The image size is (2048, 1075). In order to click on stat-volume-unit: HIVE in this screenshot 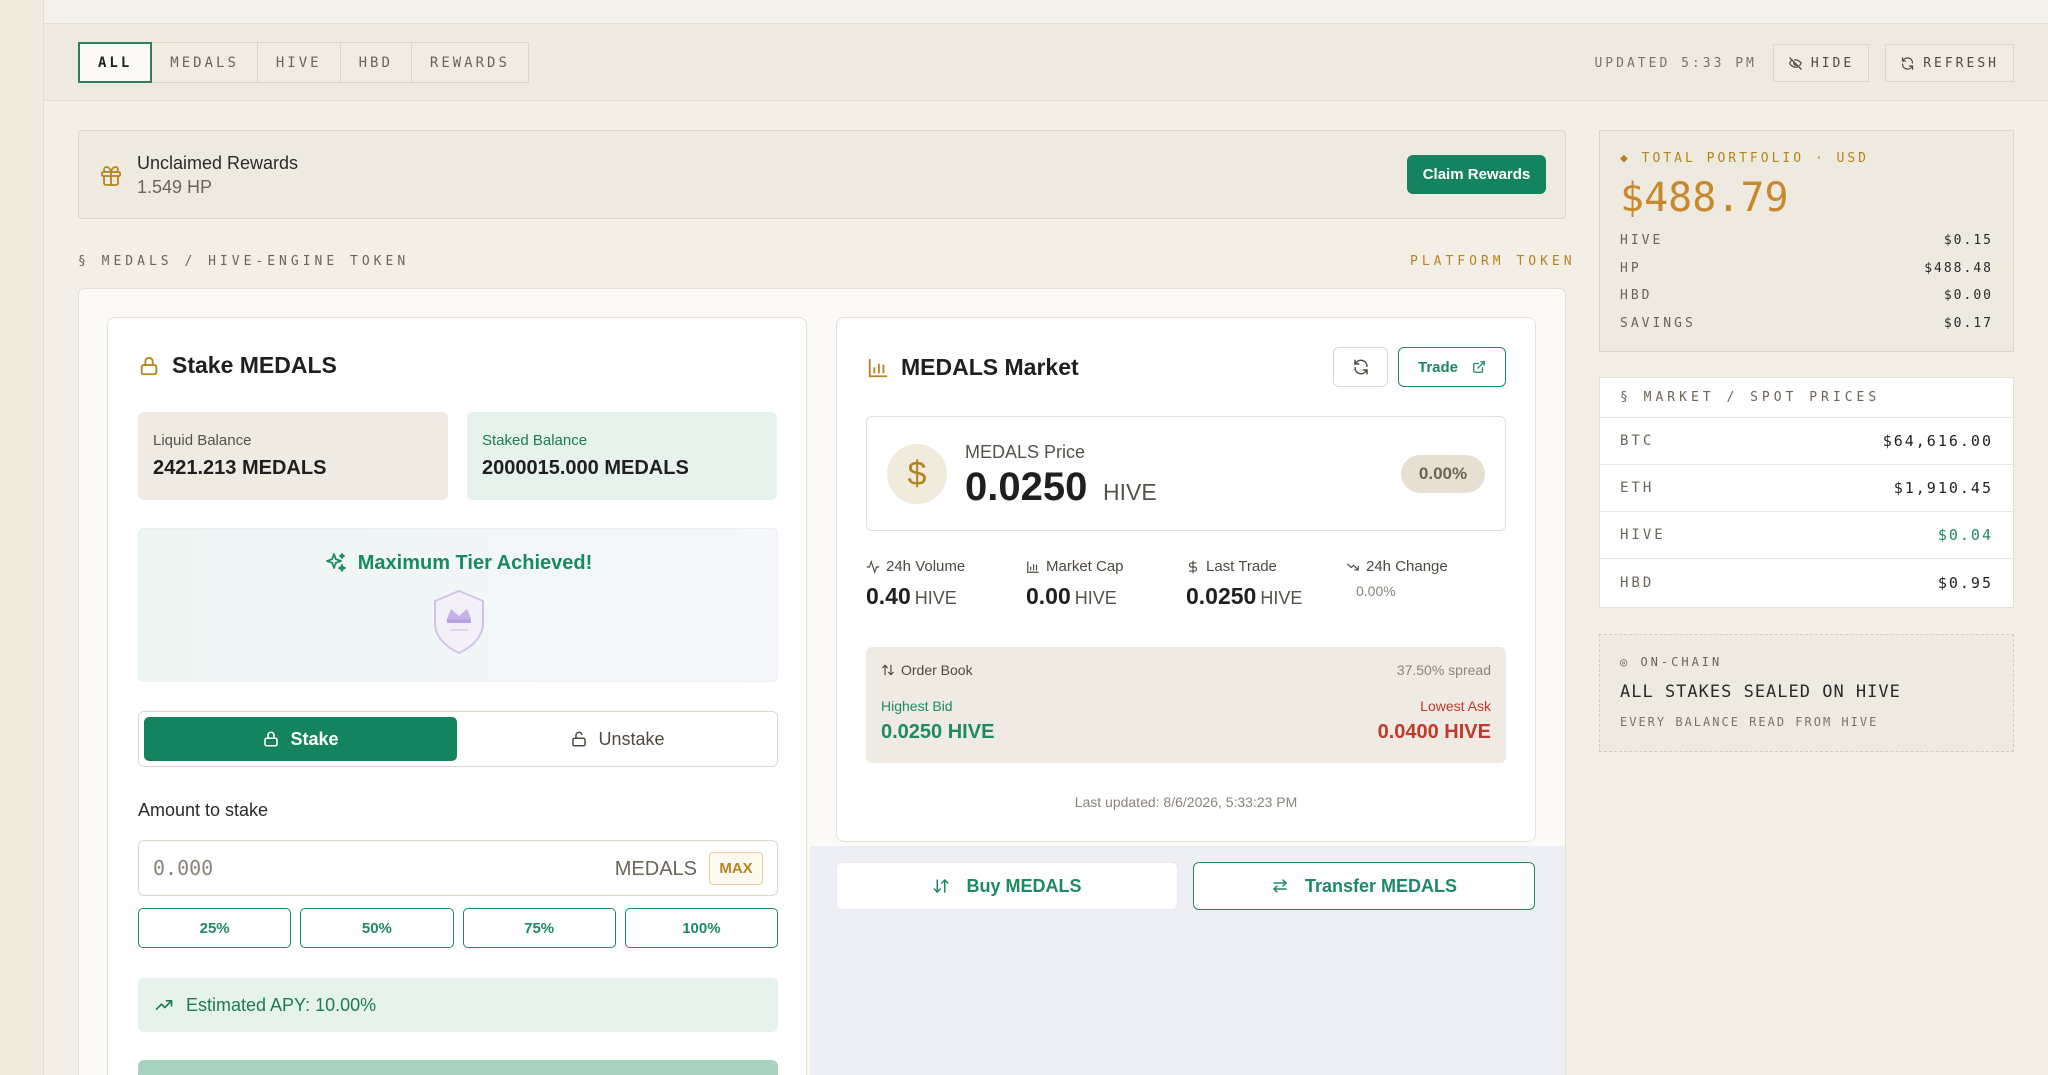, I will do `click(935, 598)`.